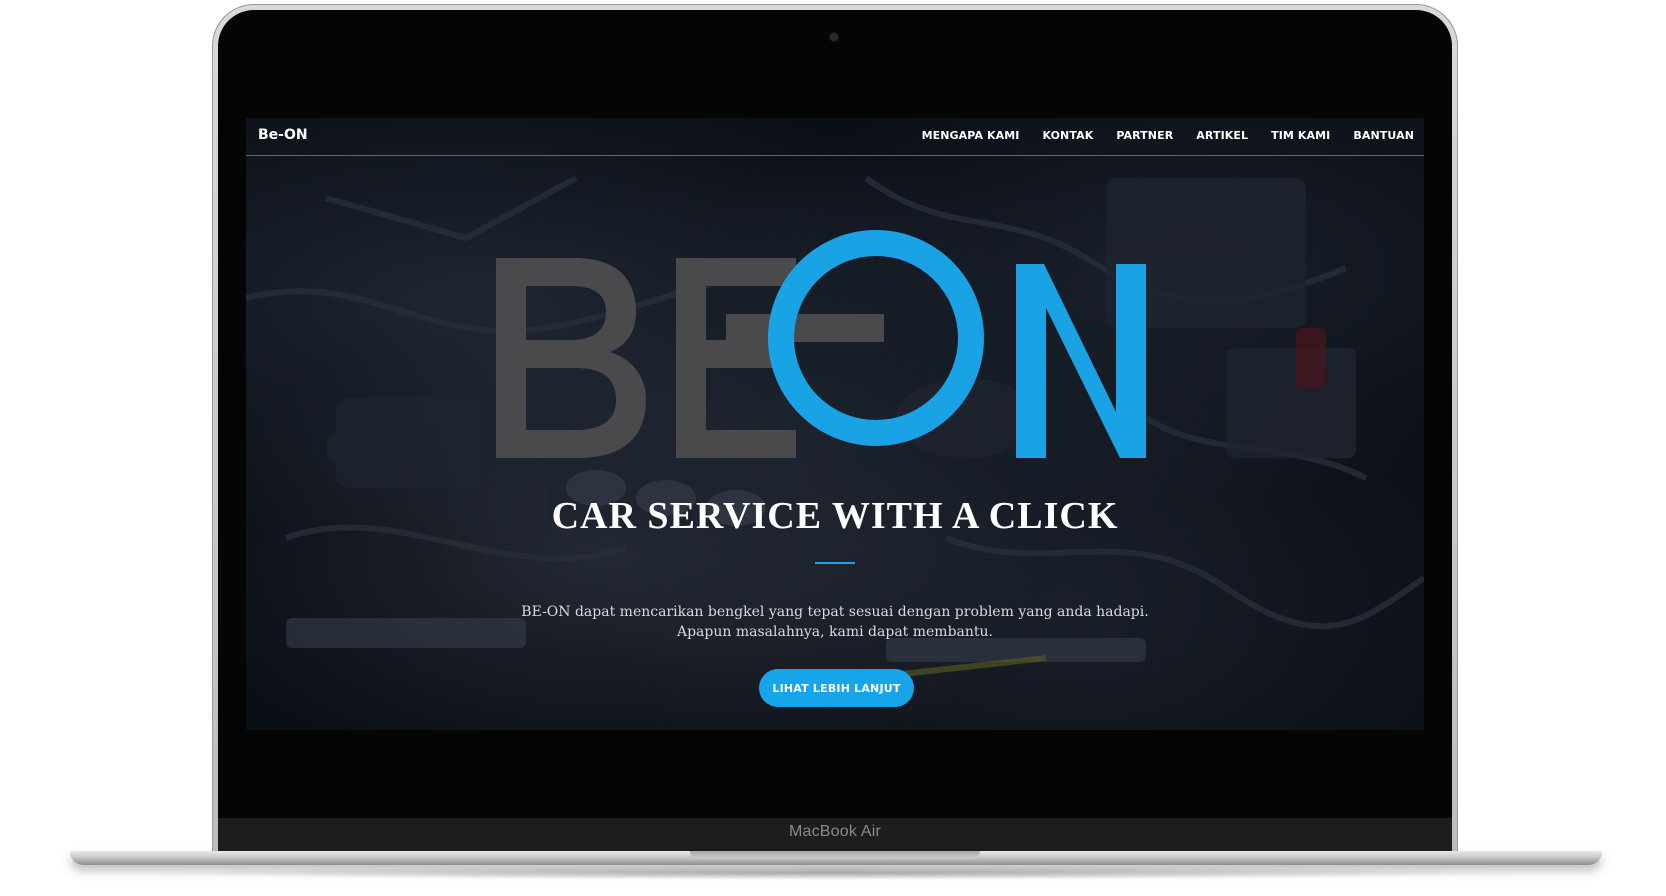 This screenshot has width=1666, height=896. What do you see at coordinates (1144, 135) in the screenshot?
I see `nav-link-partner: PARTNER` at bounding box center [1144, 135].